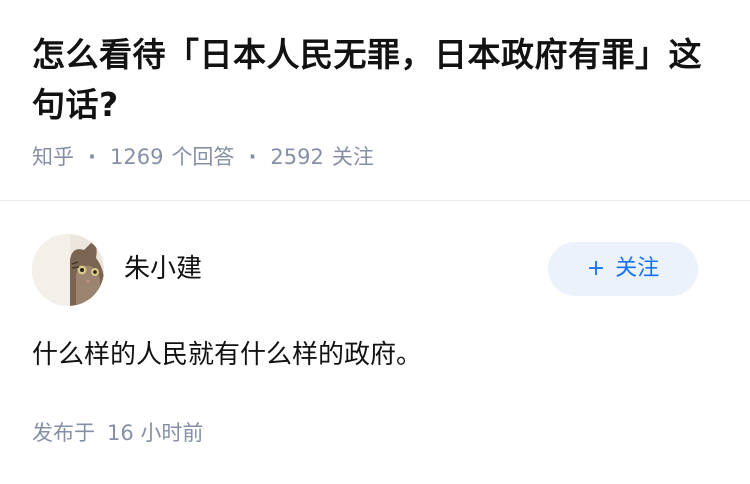  I want to click on follower-count: 2592, so click(297, 157).